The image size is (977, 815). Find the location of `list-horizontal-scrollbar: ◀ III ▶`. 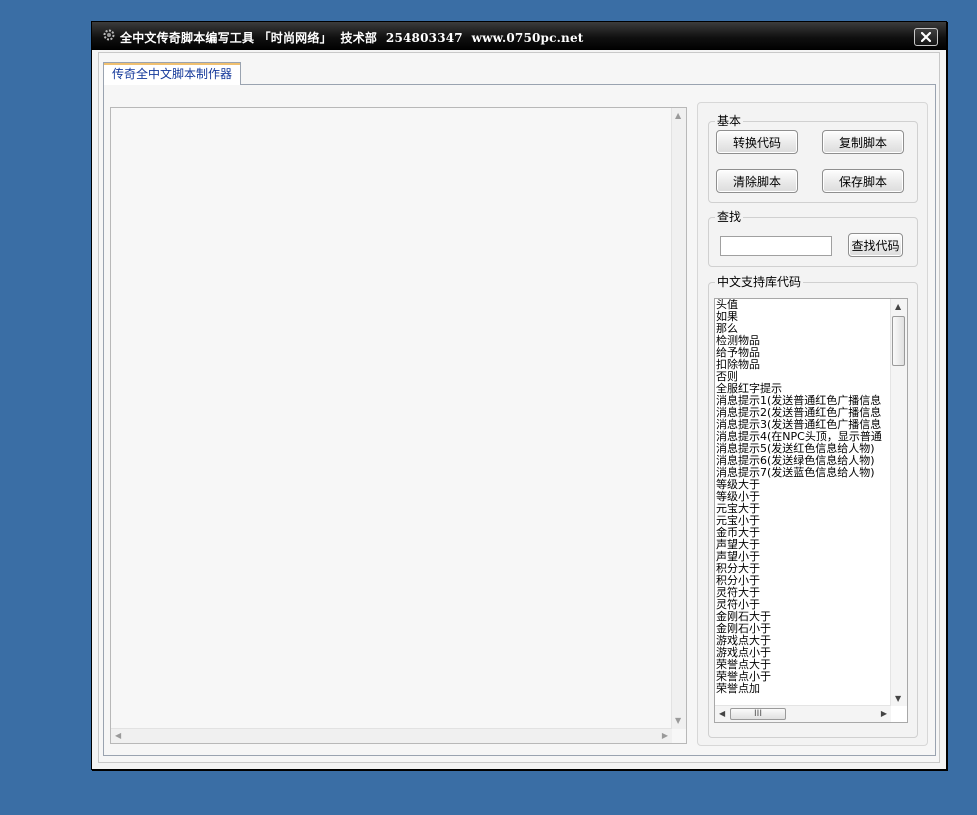

list-horizontal-scrollbar: ◀ III ▶ is located at coordinates (803, 713).